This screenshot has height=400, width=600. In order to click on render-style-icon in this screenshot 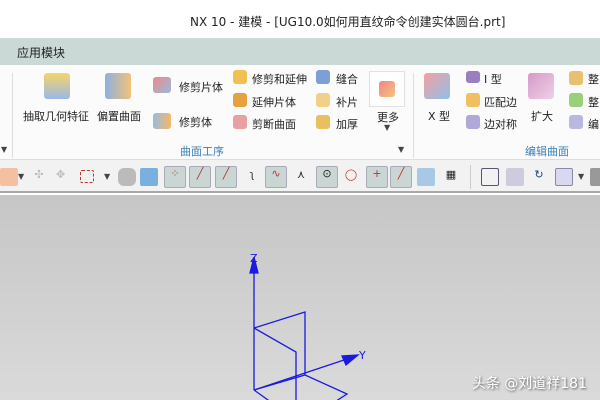, I will do `click(595, 177)`.